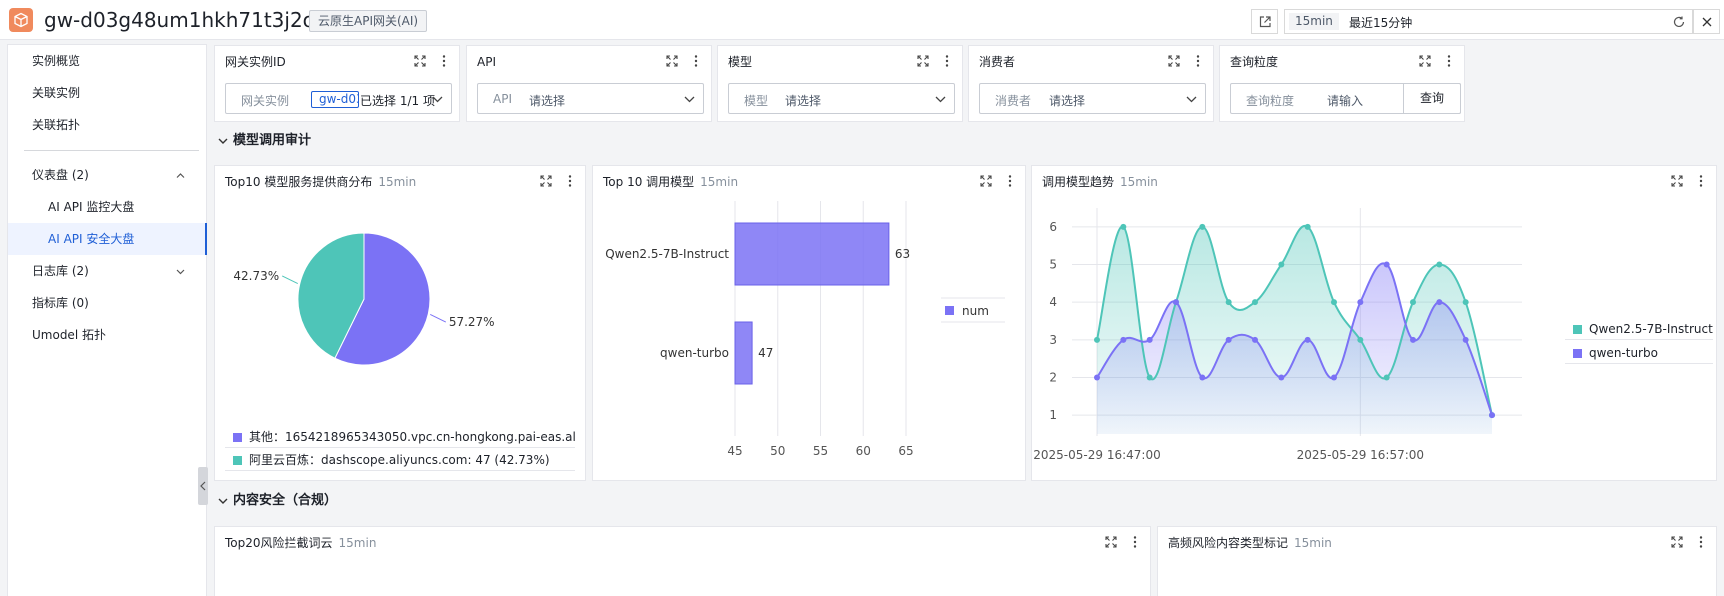 The image size is (1724, 596). I want to click on sidebar-item-umodel-topology: Umodel 拓扑, so click(107, 335).